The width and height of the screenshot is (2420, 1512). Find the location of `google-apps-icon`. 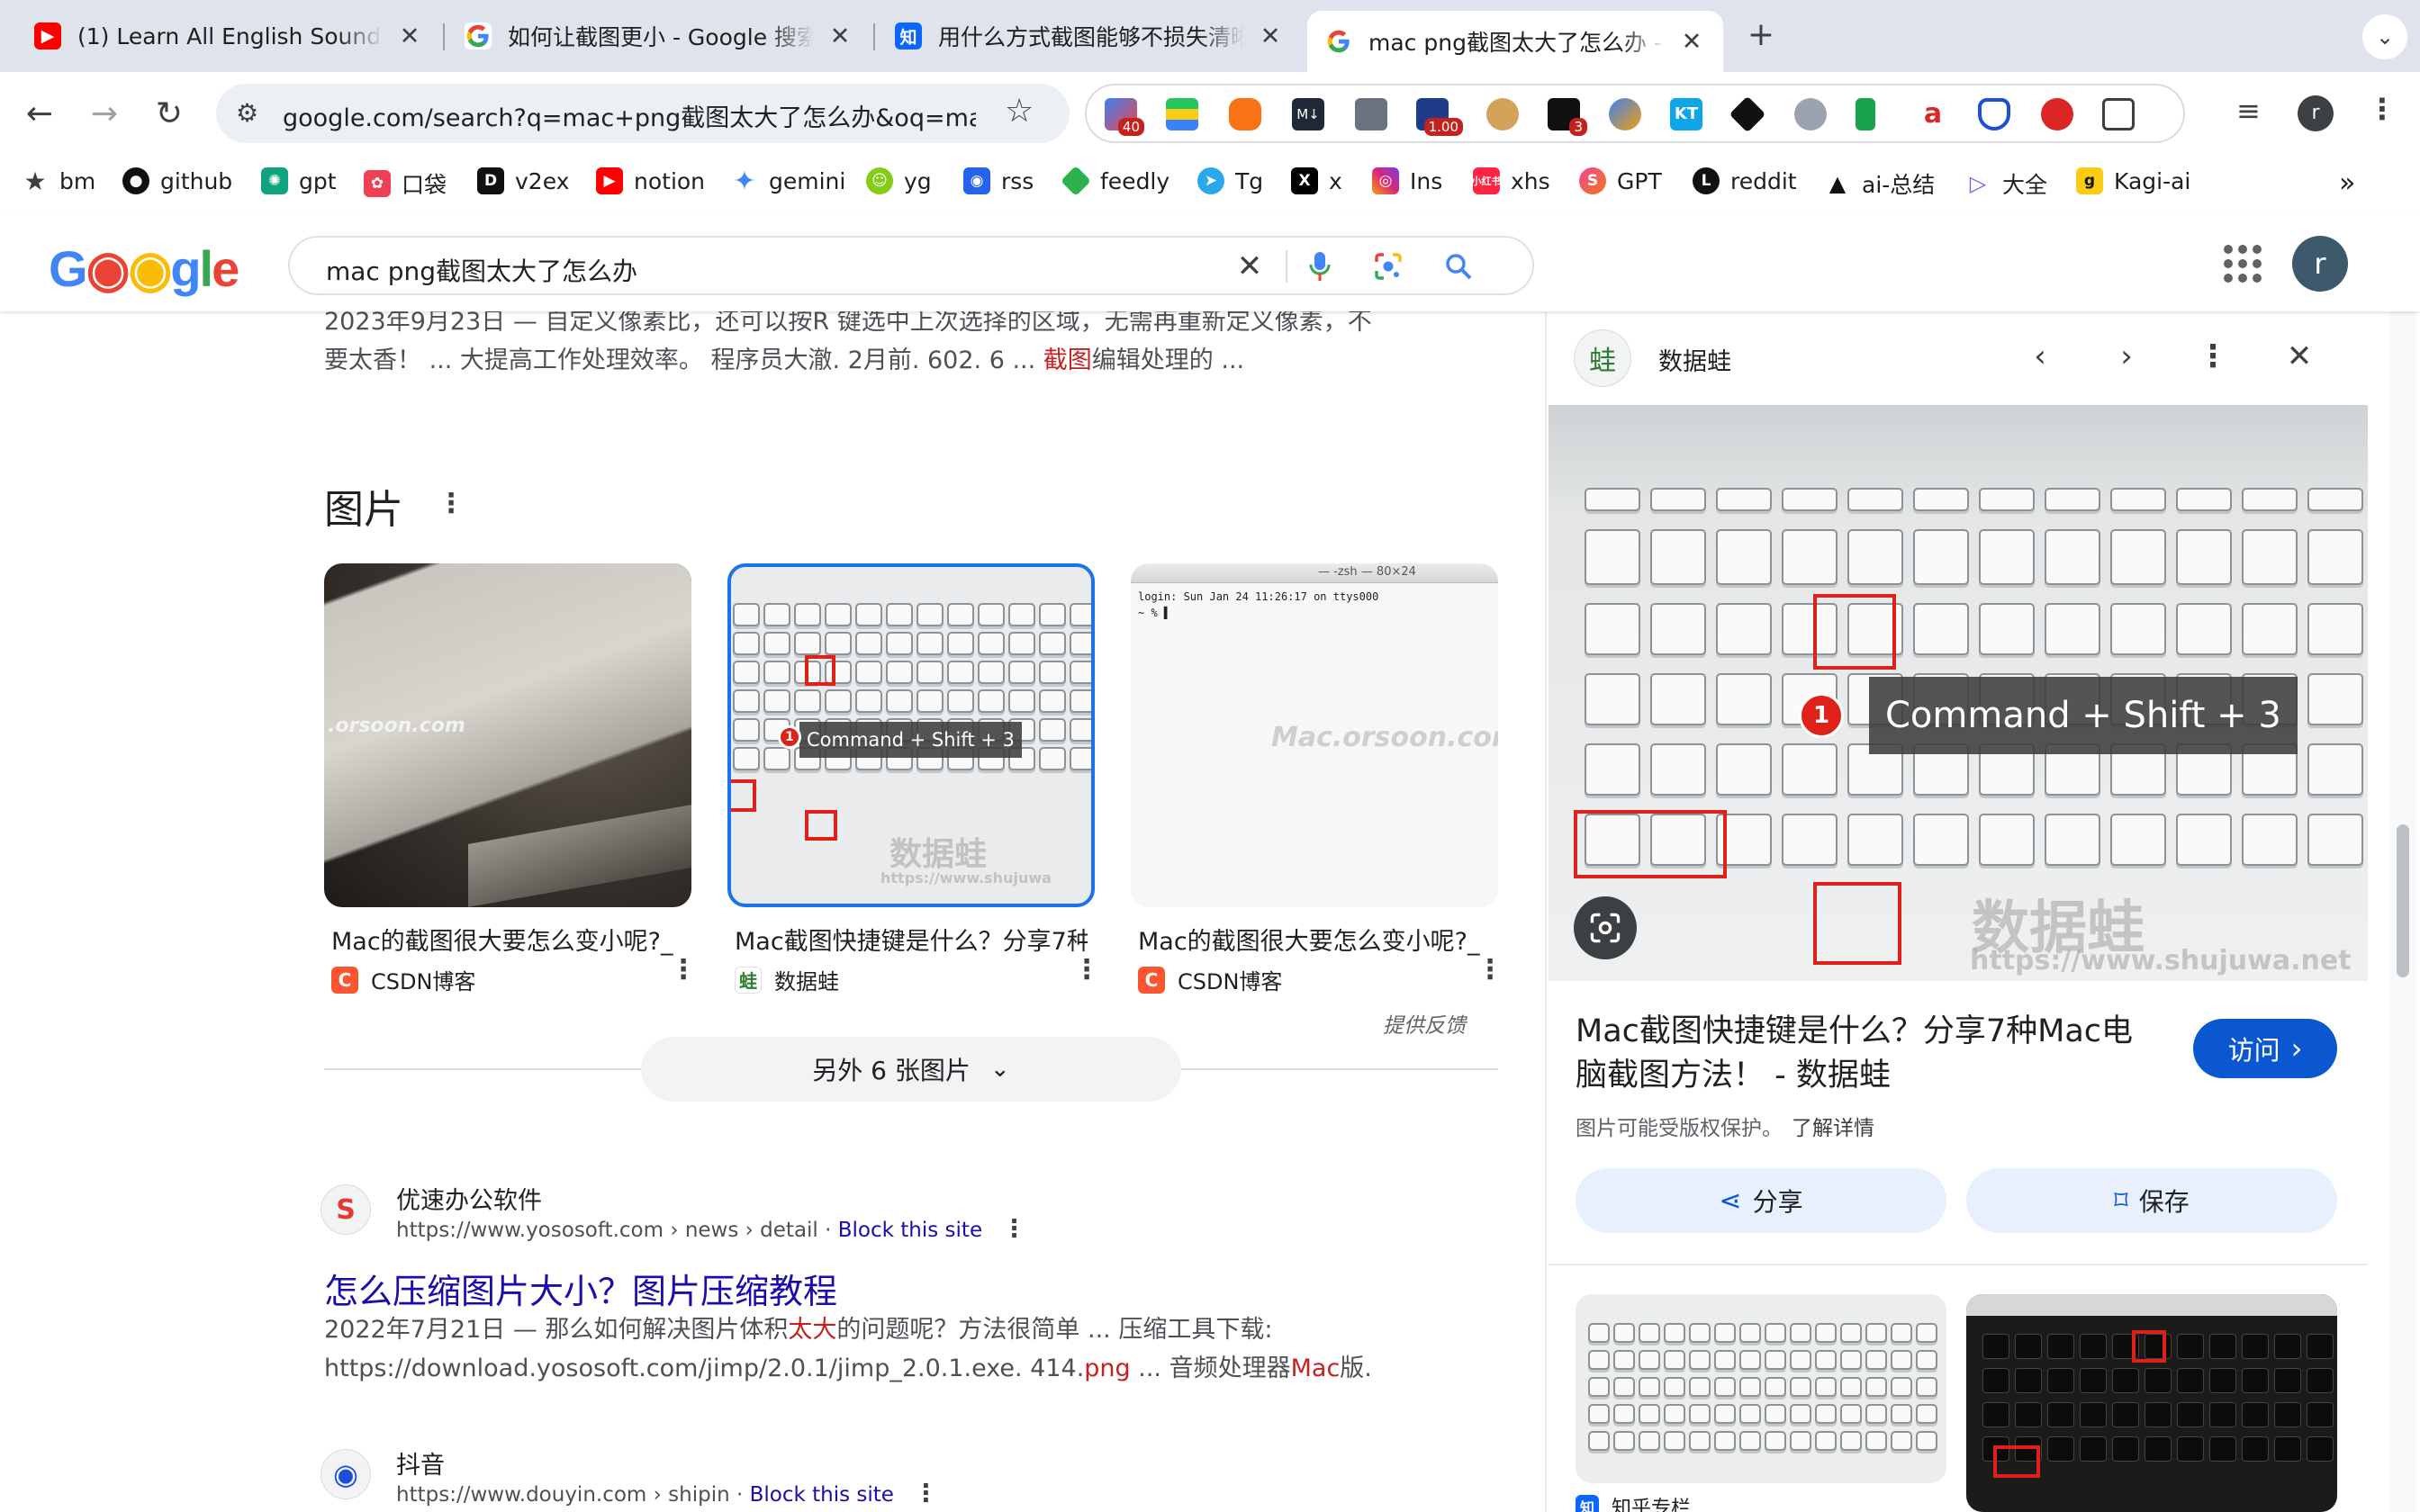

google-apps-icon is located at coordinates (2243, 264).